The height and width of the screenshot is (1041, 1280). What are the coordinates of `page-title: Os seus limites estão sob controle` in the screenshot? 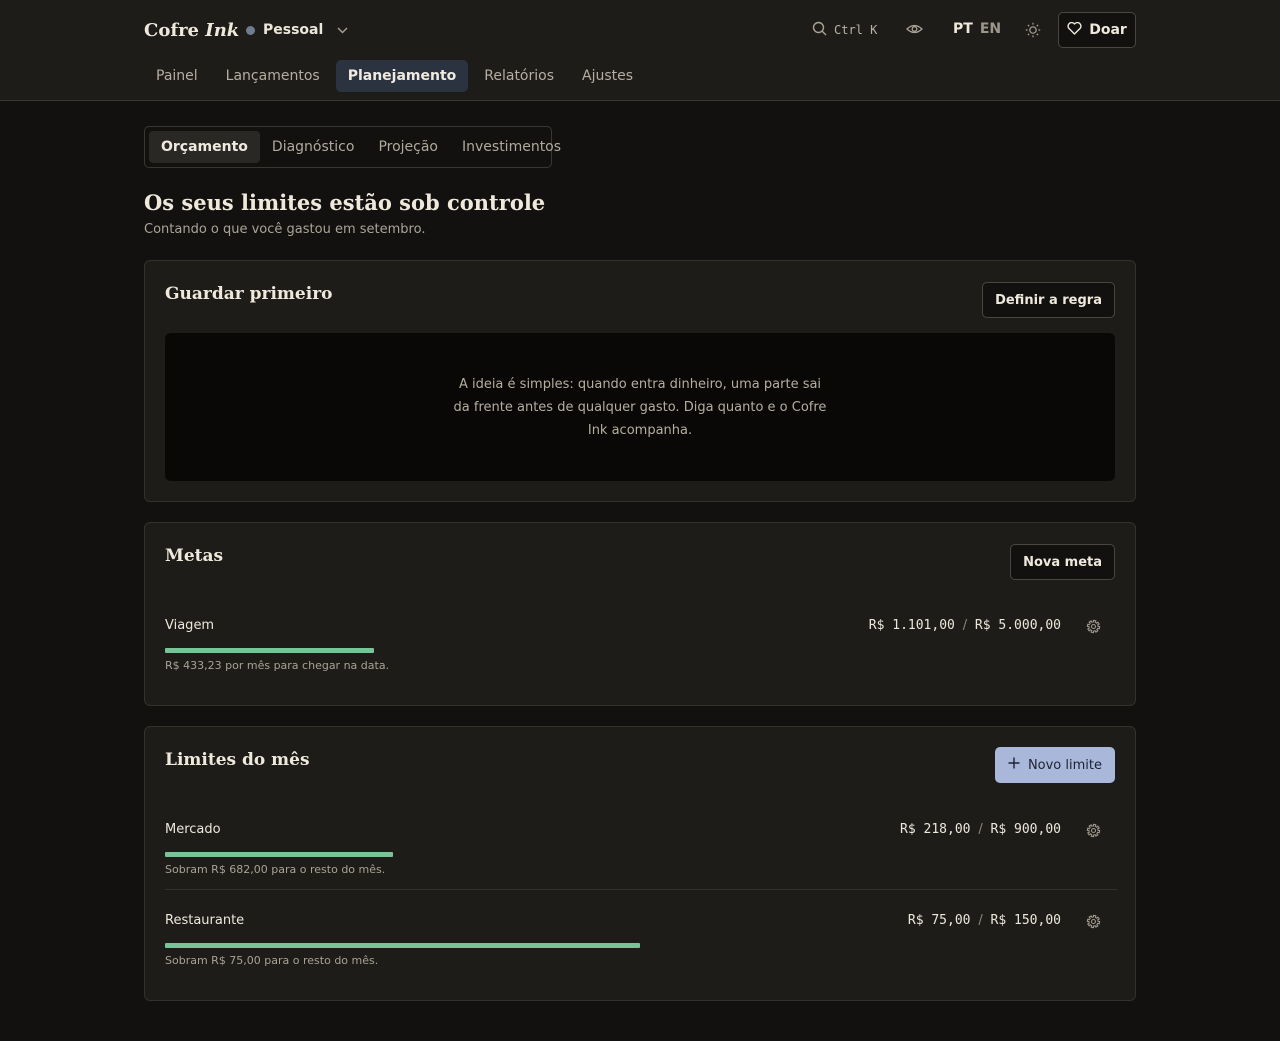 It's located at (345, 202).